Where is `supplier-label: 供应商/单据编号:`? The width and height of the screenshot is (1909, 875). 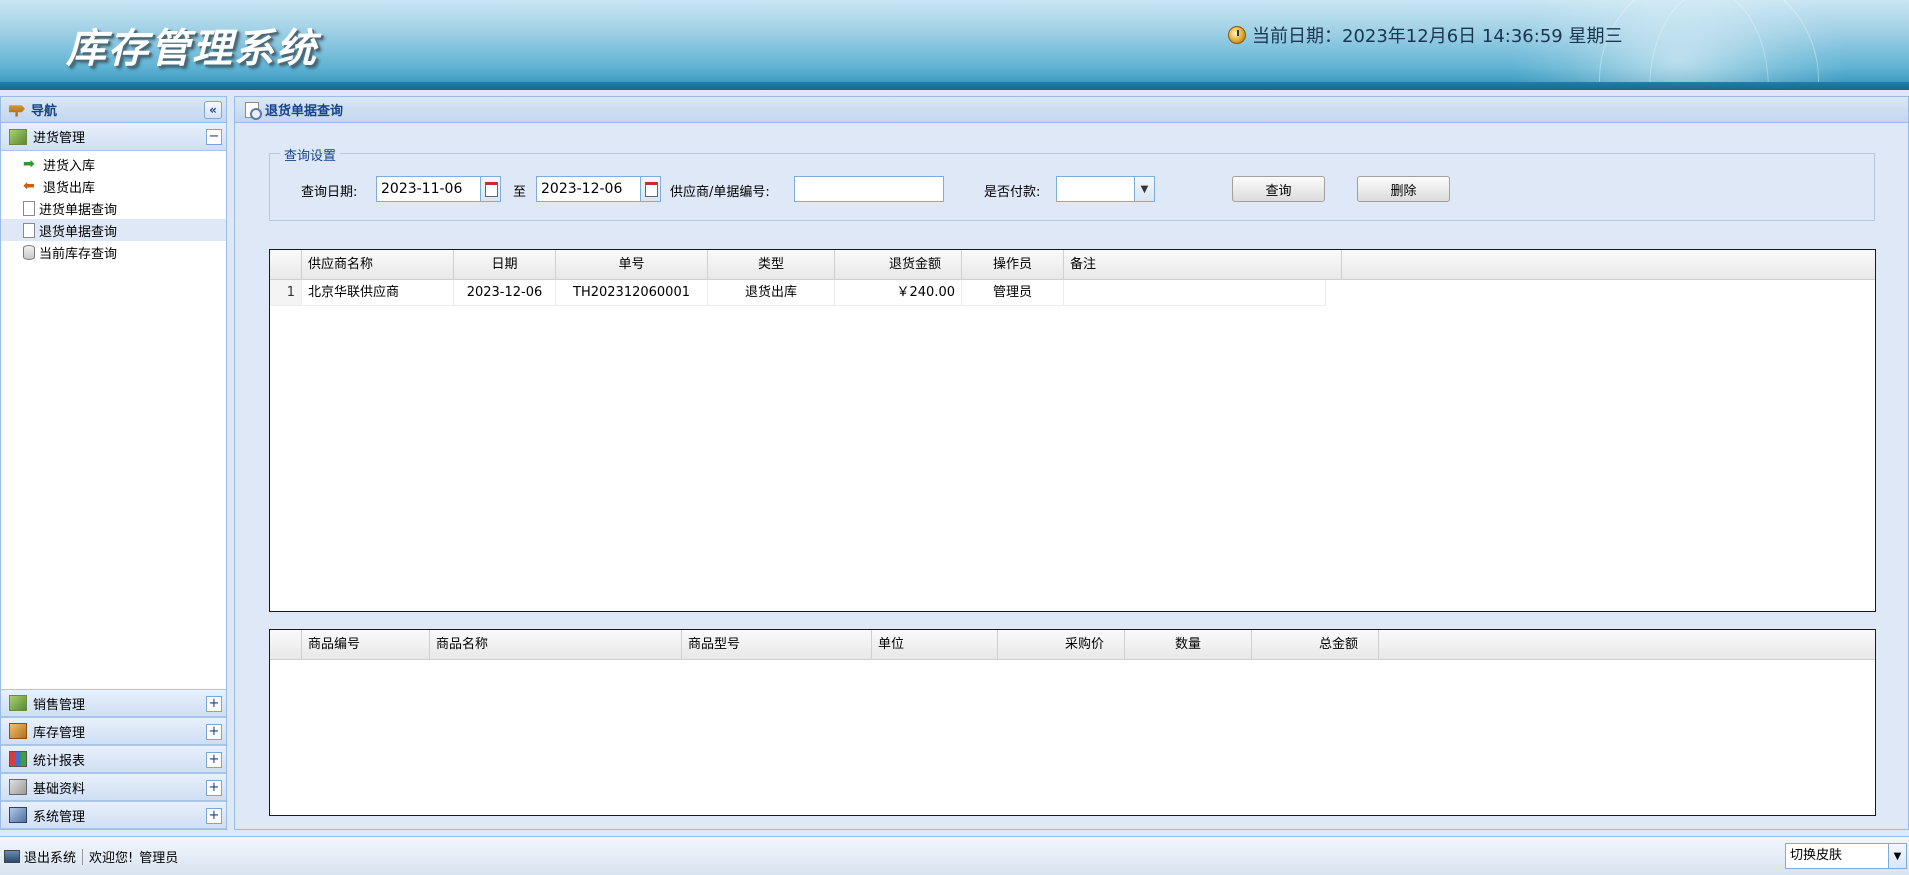
supplier-label: 供应商/单据编号: is located at coordinates (720, 192).